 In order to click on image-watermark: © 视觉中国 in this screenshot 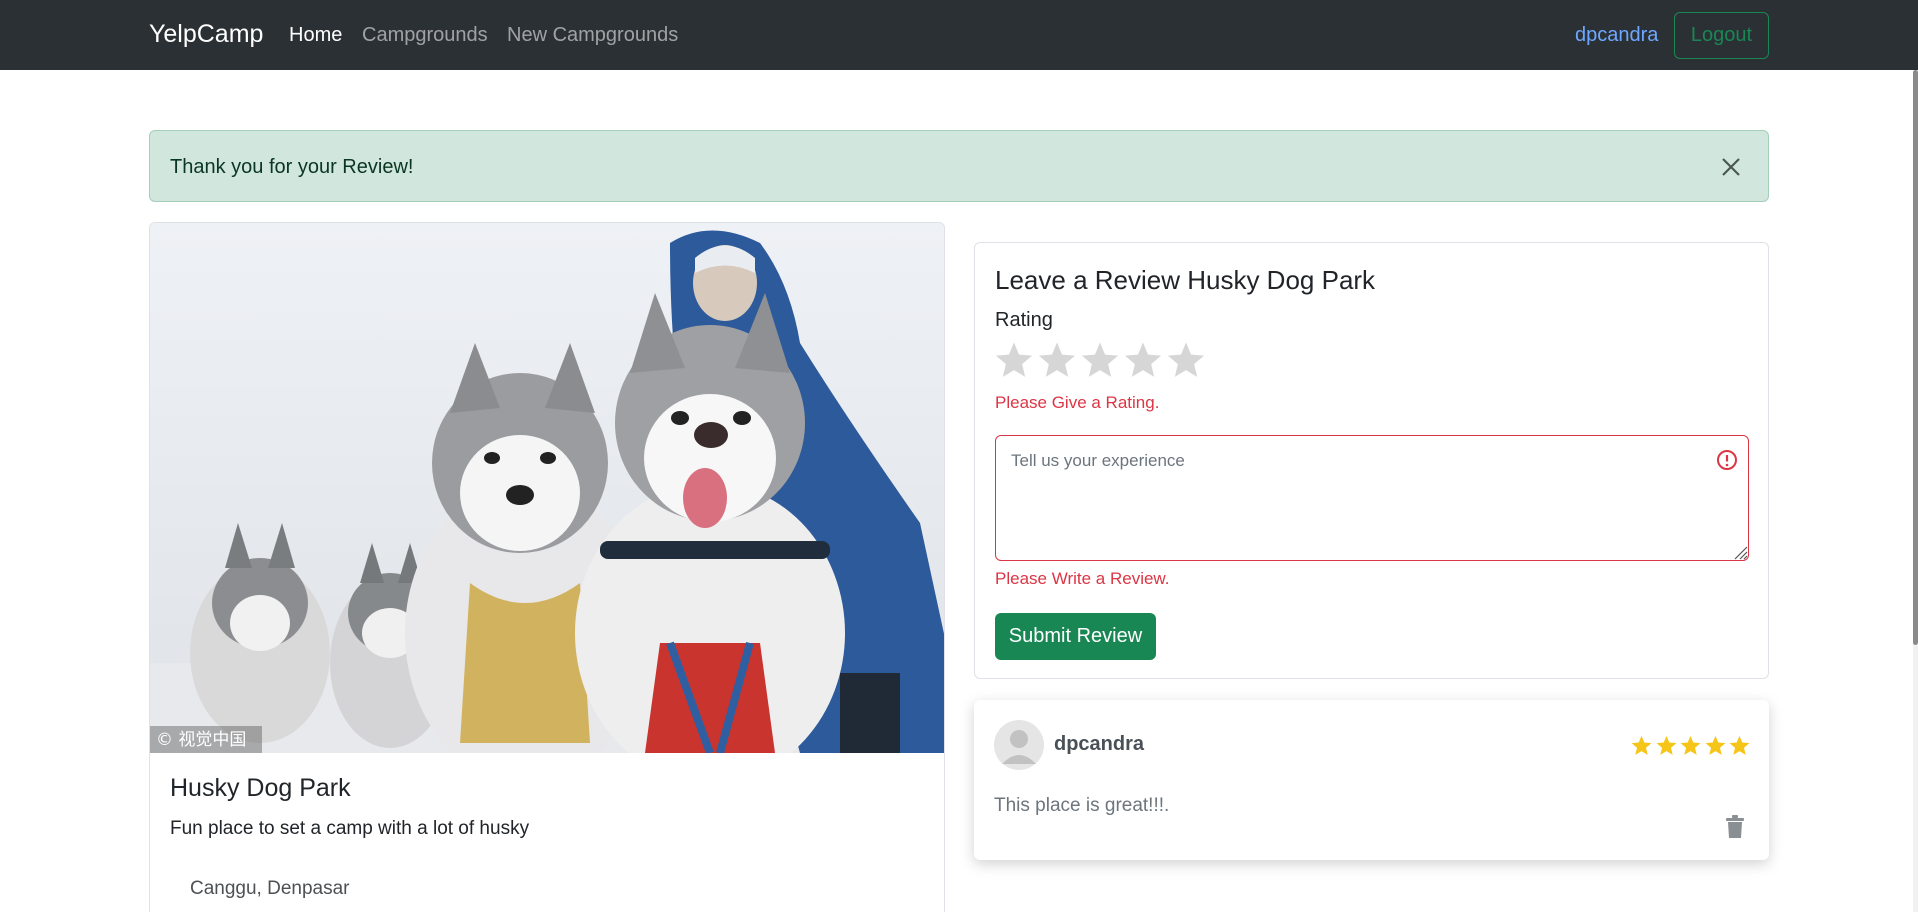, I will do `click(201, 740)`.